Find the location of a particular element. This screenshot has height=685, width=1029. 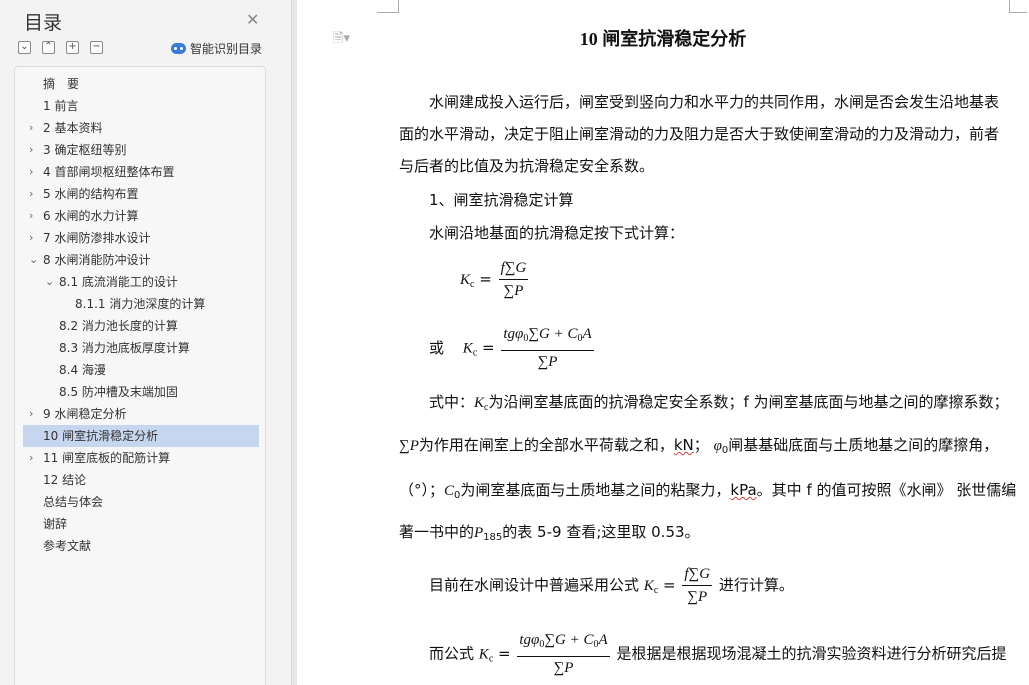

smart-toc-label: 智能识别目录 is located at coordinates (226, 49).